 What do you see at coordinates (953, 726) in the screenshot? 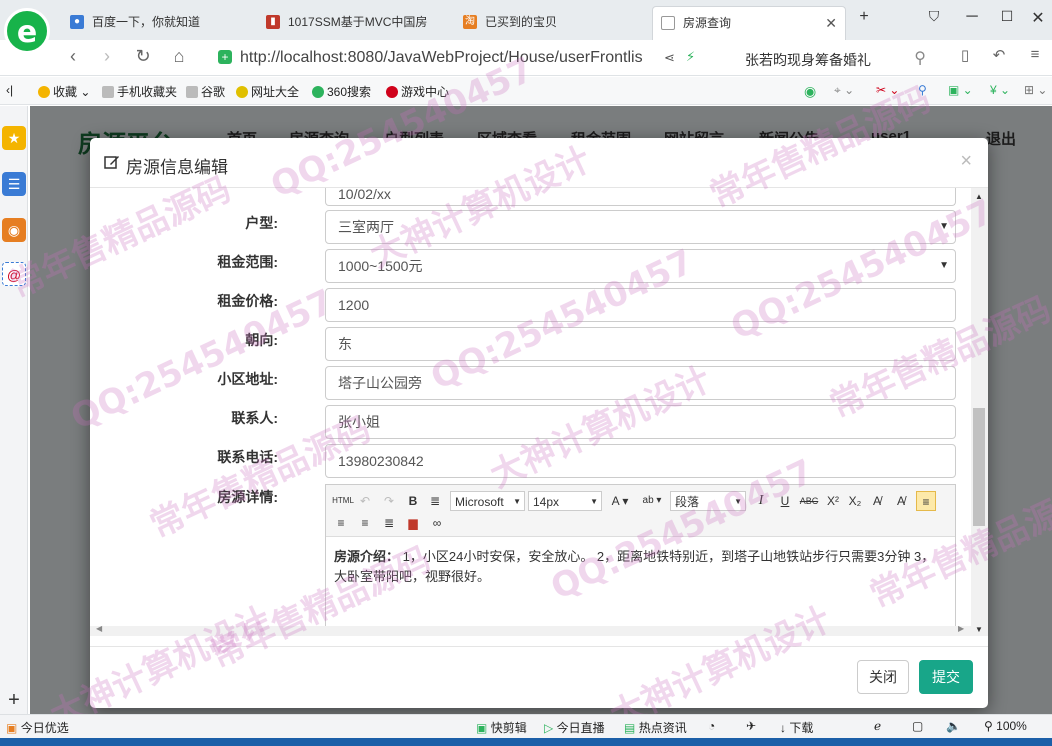
I see `volume-icon: 🔈` at bounding box center [953, 726].